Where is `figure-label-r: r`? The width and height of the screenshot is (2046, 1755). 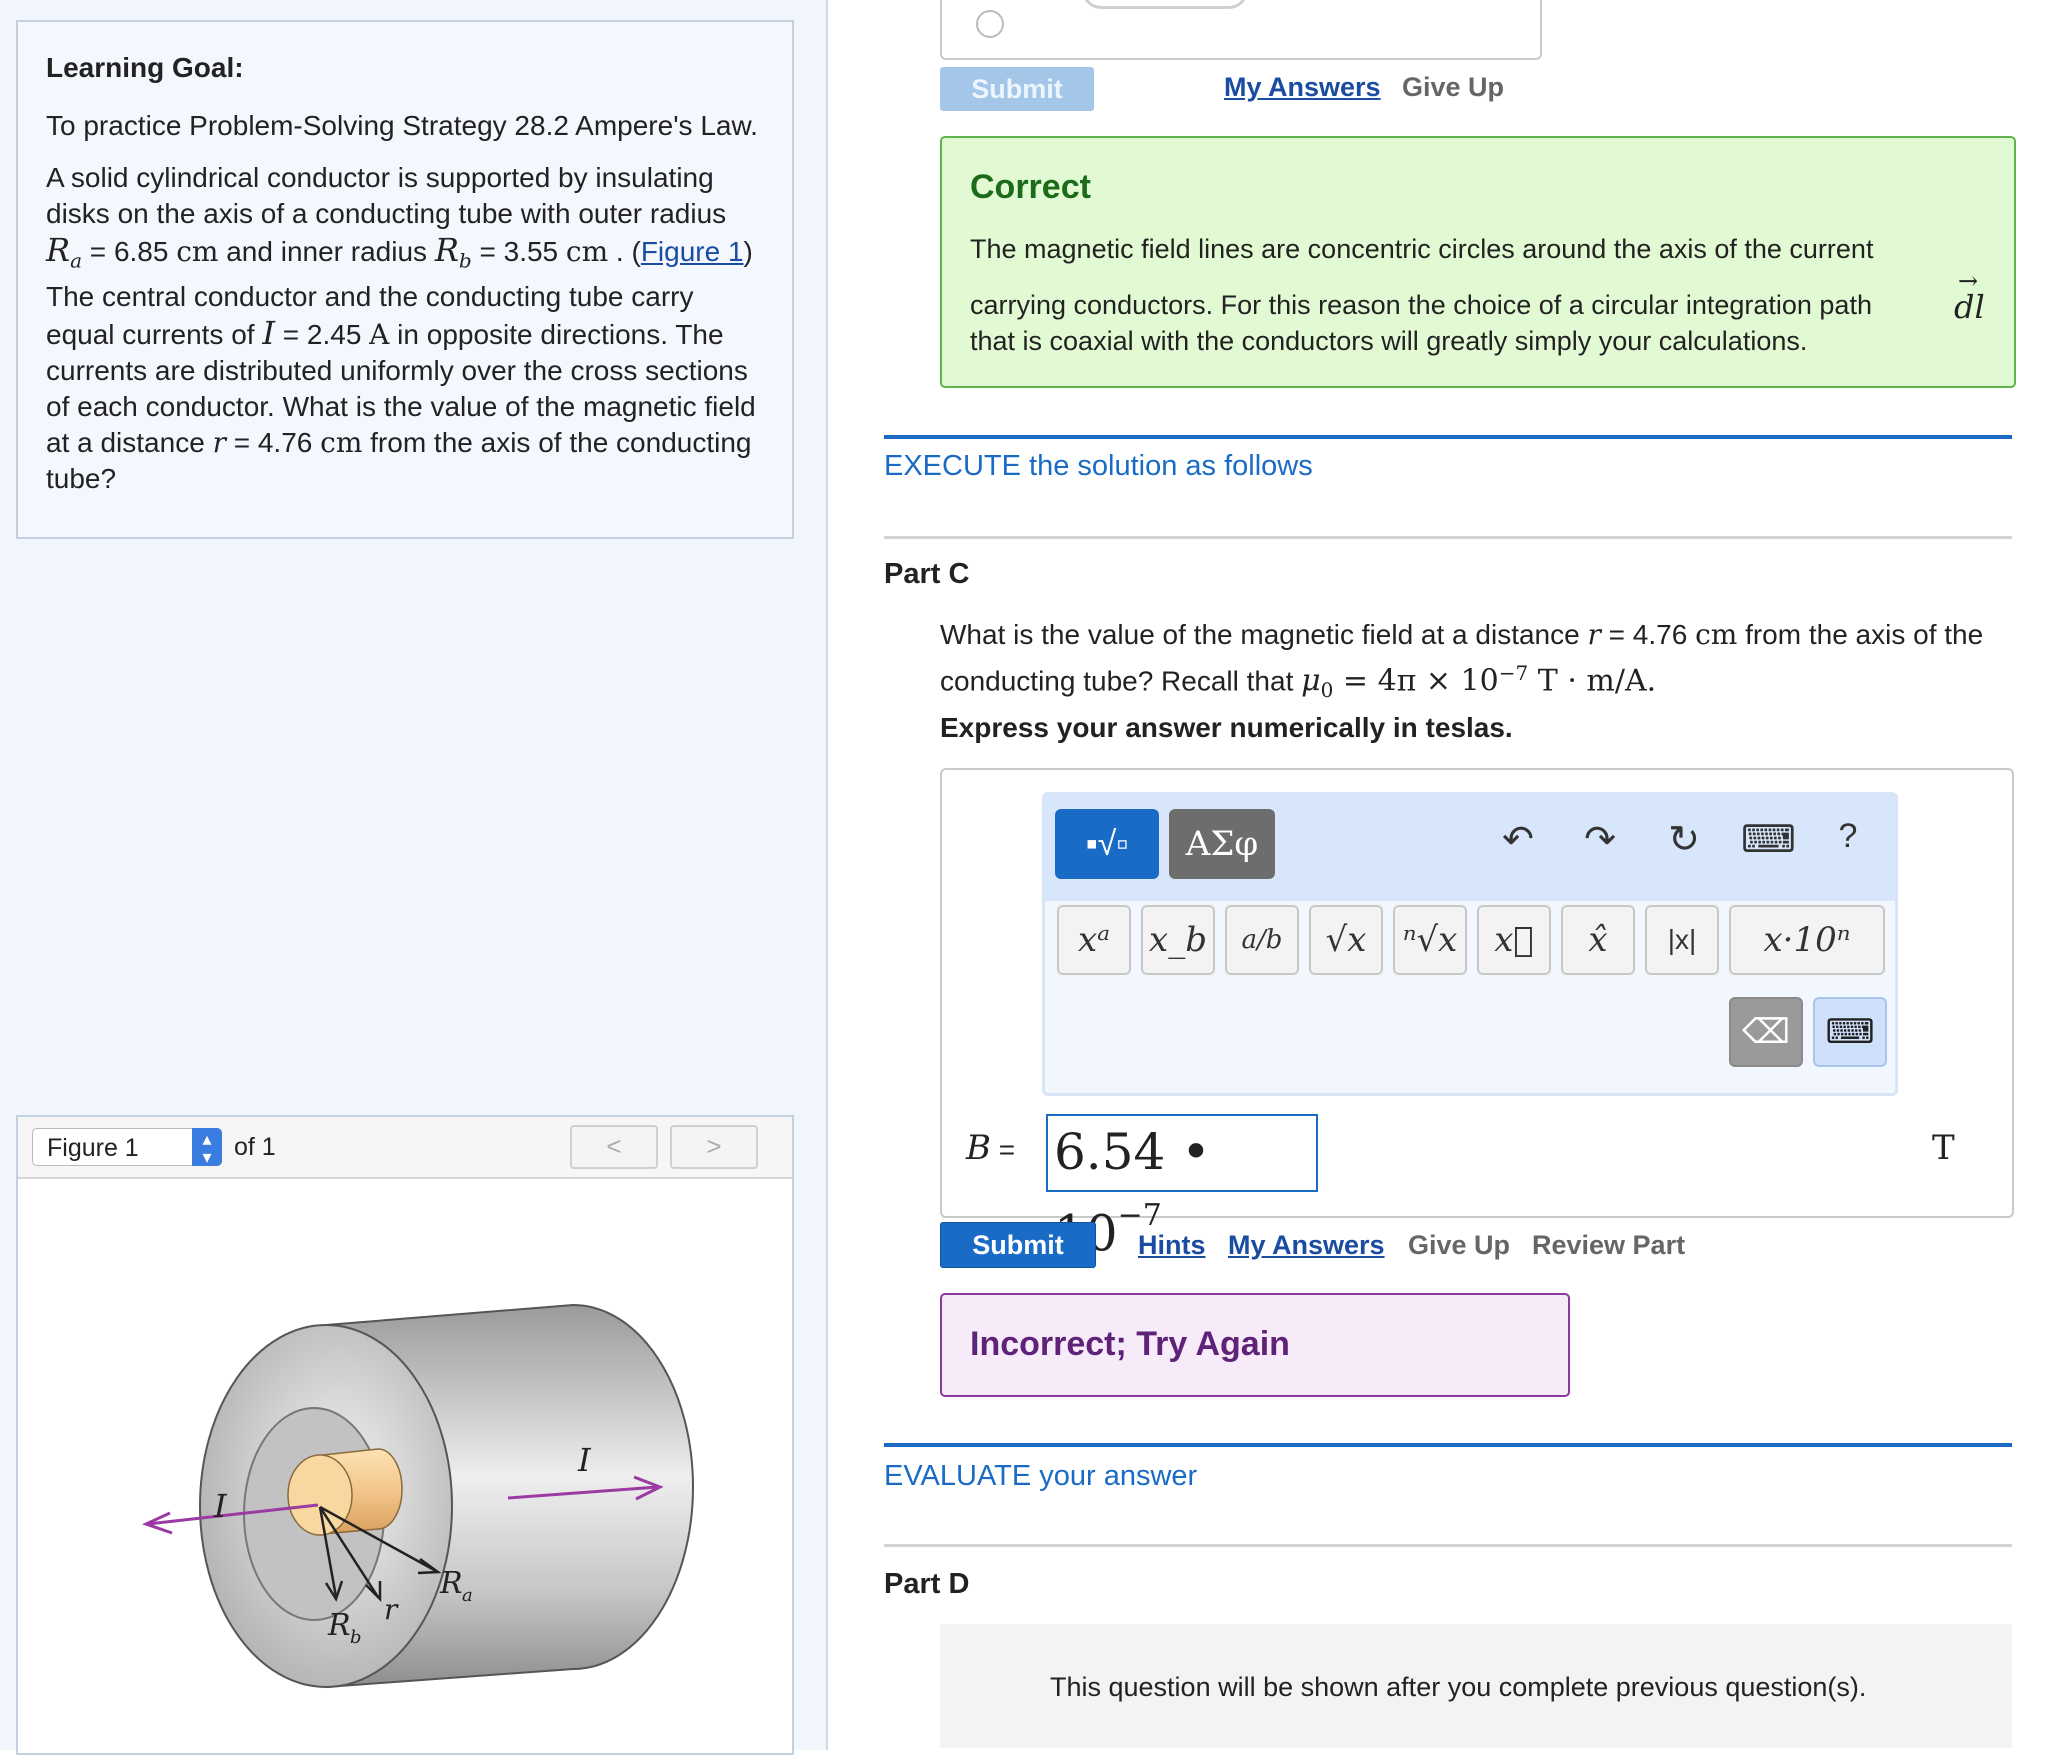 figure-label-r: r is located at coordinates (391, 1609).